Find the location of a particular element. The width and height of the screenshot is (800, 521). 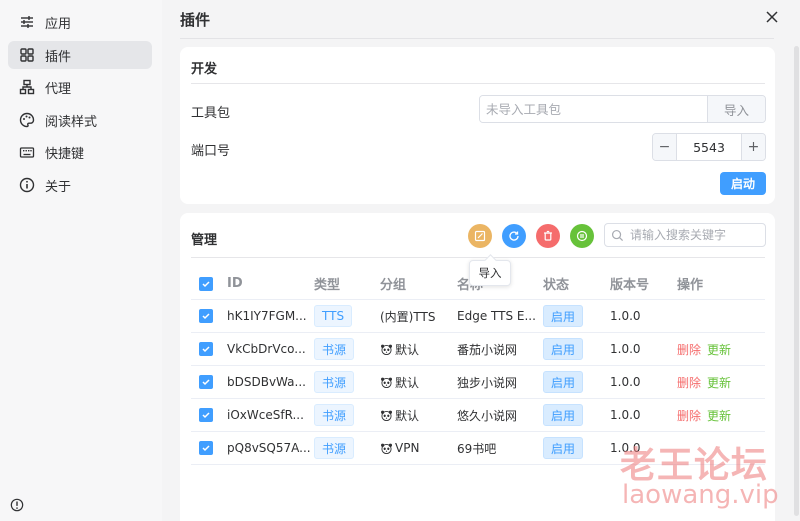

toolkit-input is located at coordinates (593, 109).